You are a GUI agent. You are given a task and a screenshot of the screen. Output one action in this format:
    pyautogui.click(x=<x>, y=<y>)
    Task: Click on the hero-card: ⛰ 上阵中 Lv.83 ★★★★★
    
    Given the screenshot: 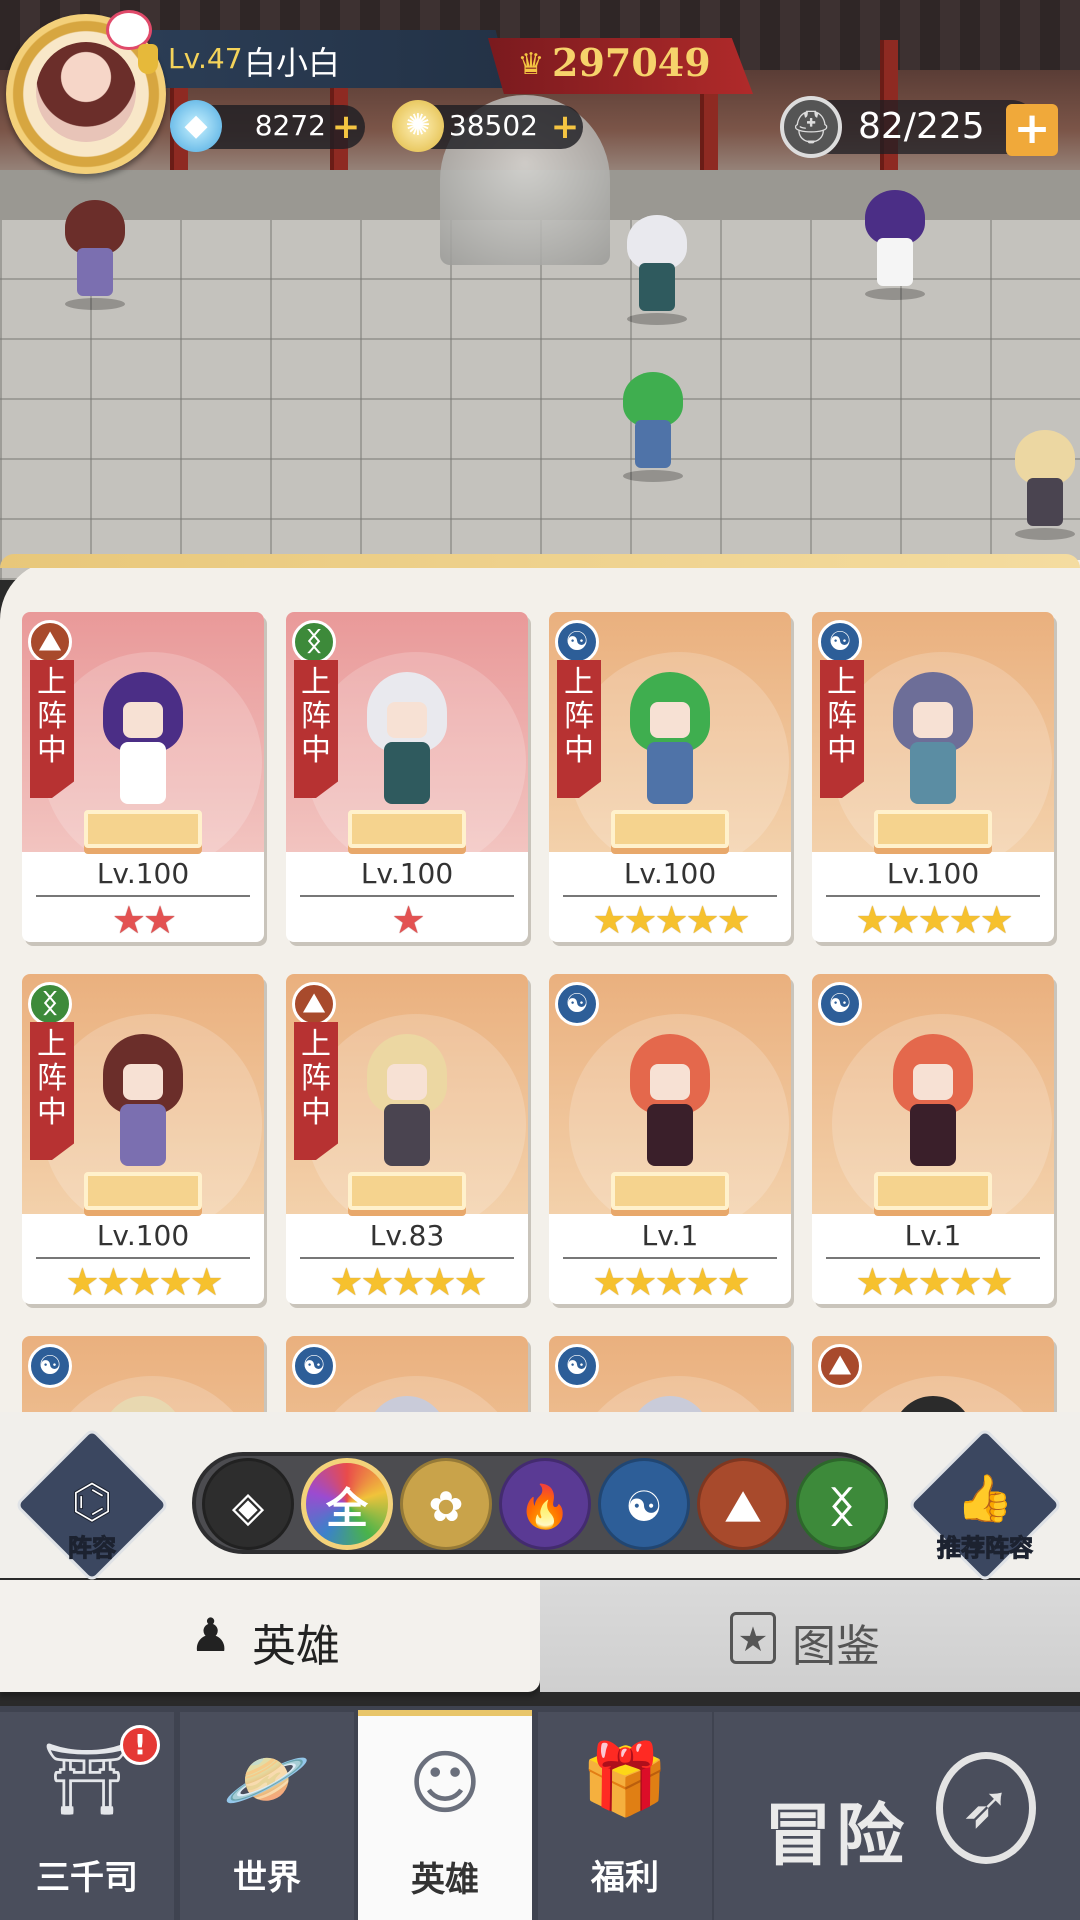 What is the action you would take?
    pyautogui.click(x=407, y=1139)
    